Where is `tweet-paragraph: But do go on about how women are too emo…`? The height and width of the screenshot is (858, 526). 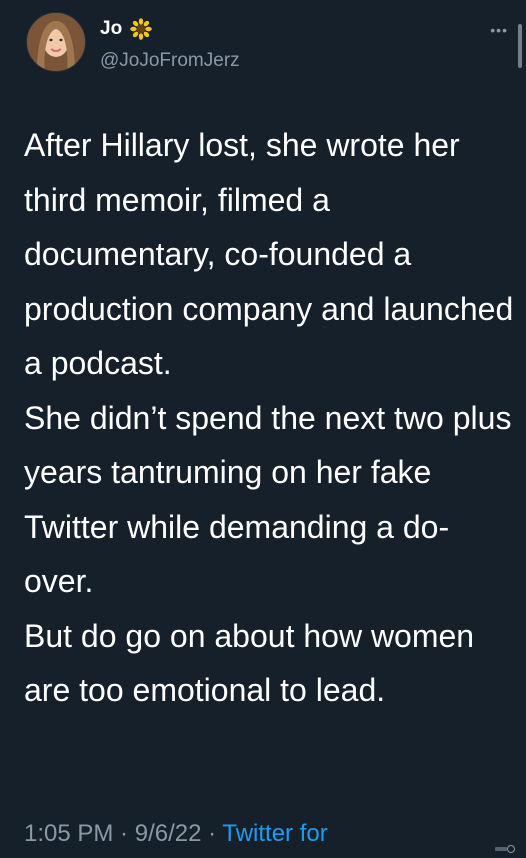 tweet-paragraph: But do go on about how women are too emo… is located at coordinates (249, 663).